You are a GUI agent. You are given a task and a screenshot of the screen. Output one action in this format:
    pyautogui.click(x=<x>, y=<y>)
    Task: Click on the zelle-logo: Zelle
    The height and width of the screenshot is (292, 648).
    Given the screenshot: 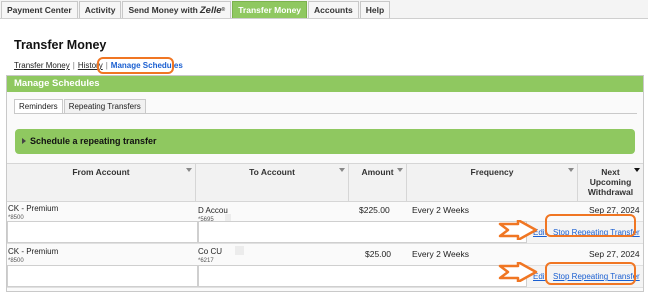 What is the action you would take?
    pyautogui.click(x=210, y=10)
    